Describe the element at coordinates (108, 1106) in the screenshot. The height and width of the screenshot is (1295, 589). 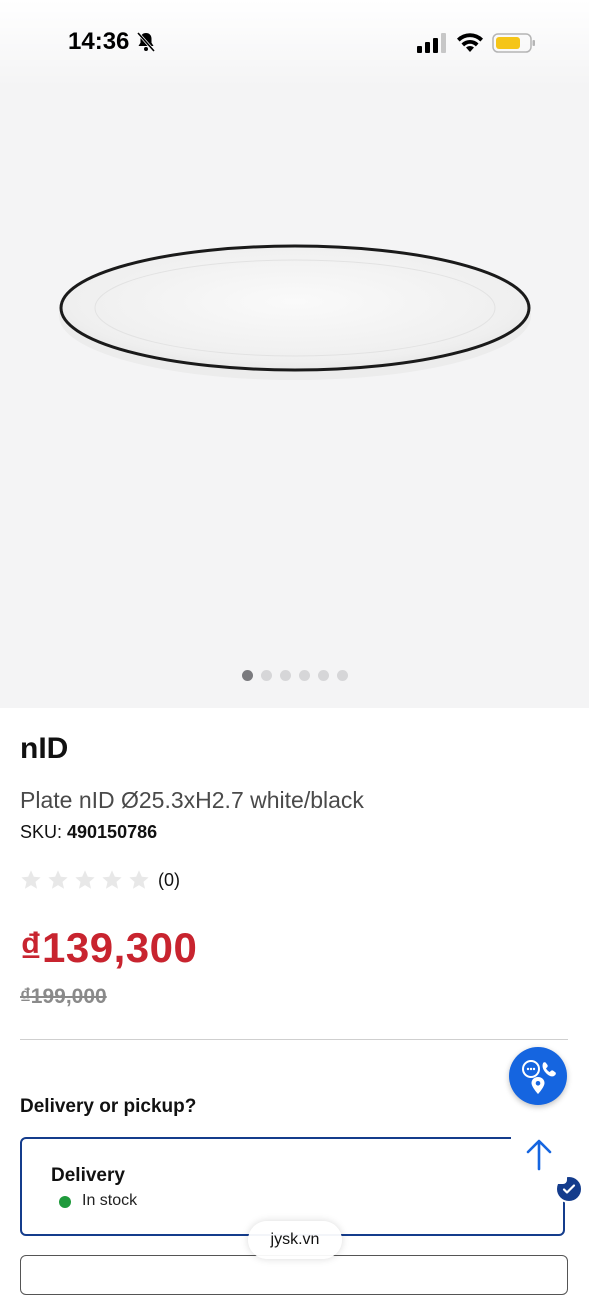
I see `delivery-heading: Delivery or pickup?` at that location.